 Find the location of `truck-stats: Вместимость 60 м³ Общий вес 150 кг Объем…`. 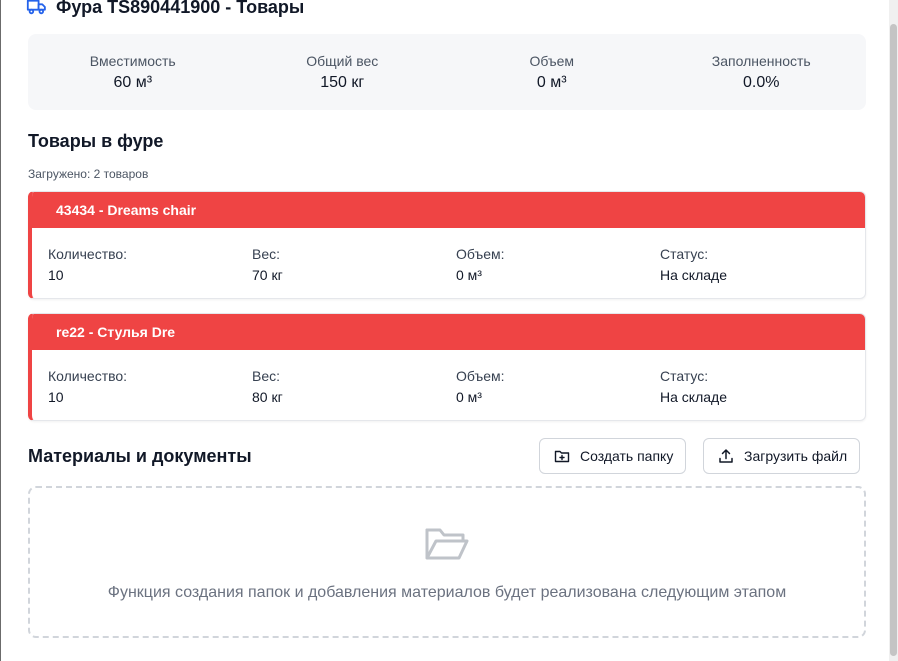

truck-stats: Вместимость 60 м³ Общий вес 150 кг Объем… is located at coordinates (447, 72).